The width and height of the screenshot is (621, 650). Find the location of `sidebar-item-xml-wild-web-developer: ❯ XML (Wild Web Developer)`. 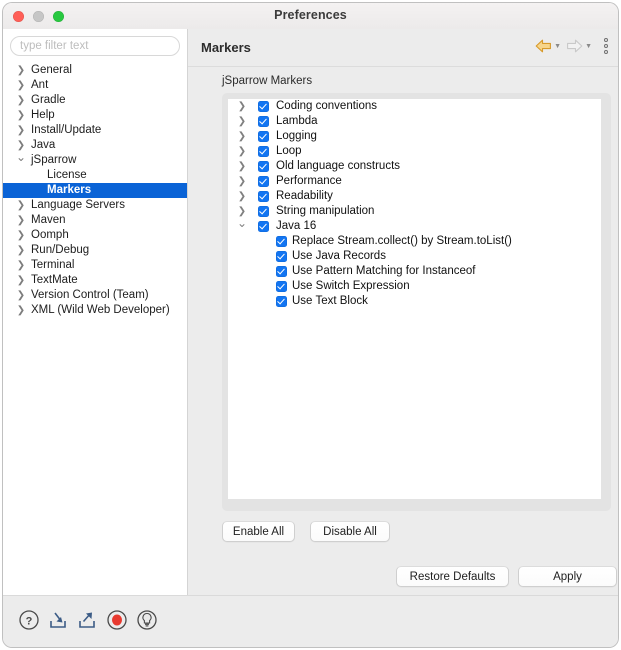

sidebar-item-xml-wild-web-developer: ❯ XML (Wild Web Developer) is located at coordinates (95, 310).